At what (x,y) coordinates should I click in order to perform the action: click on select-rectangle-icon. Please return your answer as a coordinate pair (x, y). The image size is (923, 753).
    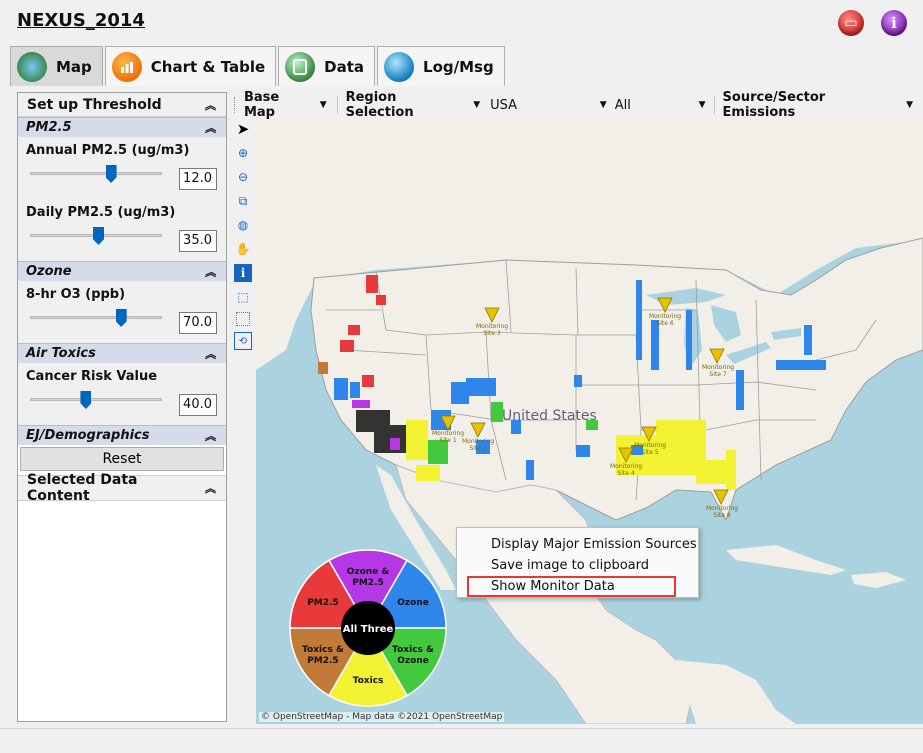
    Looking at the image, I should click on (243, 319).